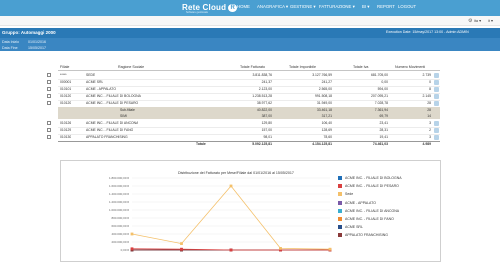 The image size is (500, 262). Describe the element at coordinates (372, 186) in the screenshot. I see `legend-label: ACME INC. - FILIALE DI PESARO` at that location.